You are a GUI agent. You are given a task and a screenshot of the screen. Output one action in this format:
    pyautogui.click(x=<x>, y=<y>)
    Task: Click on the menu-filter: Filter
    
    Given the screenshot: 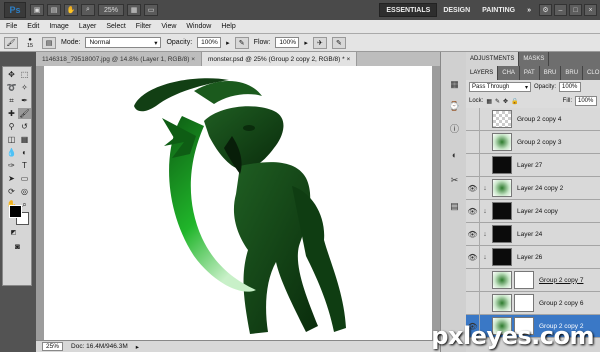 What is the action you would take?
    pyautogui.click(x=144, y=26)
    